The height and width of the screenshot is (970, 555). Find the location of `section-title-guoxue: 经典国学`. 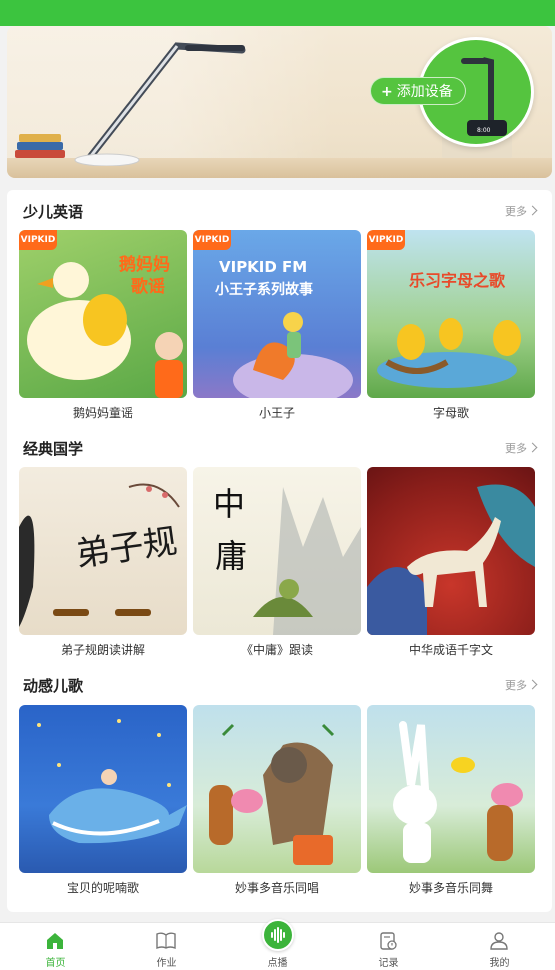

section-title-guoxue: 经典国学 is located at coordinates (53, 449).